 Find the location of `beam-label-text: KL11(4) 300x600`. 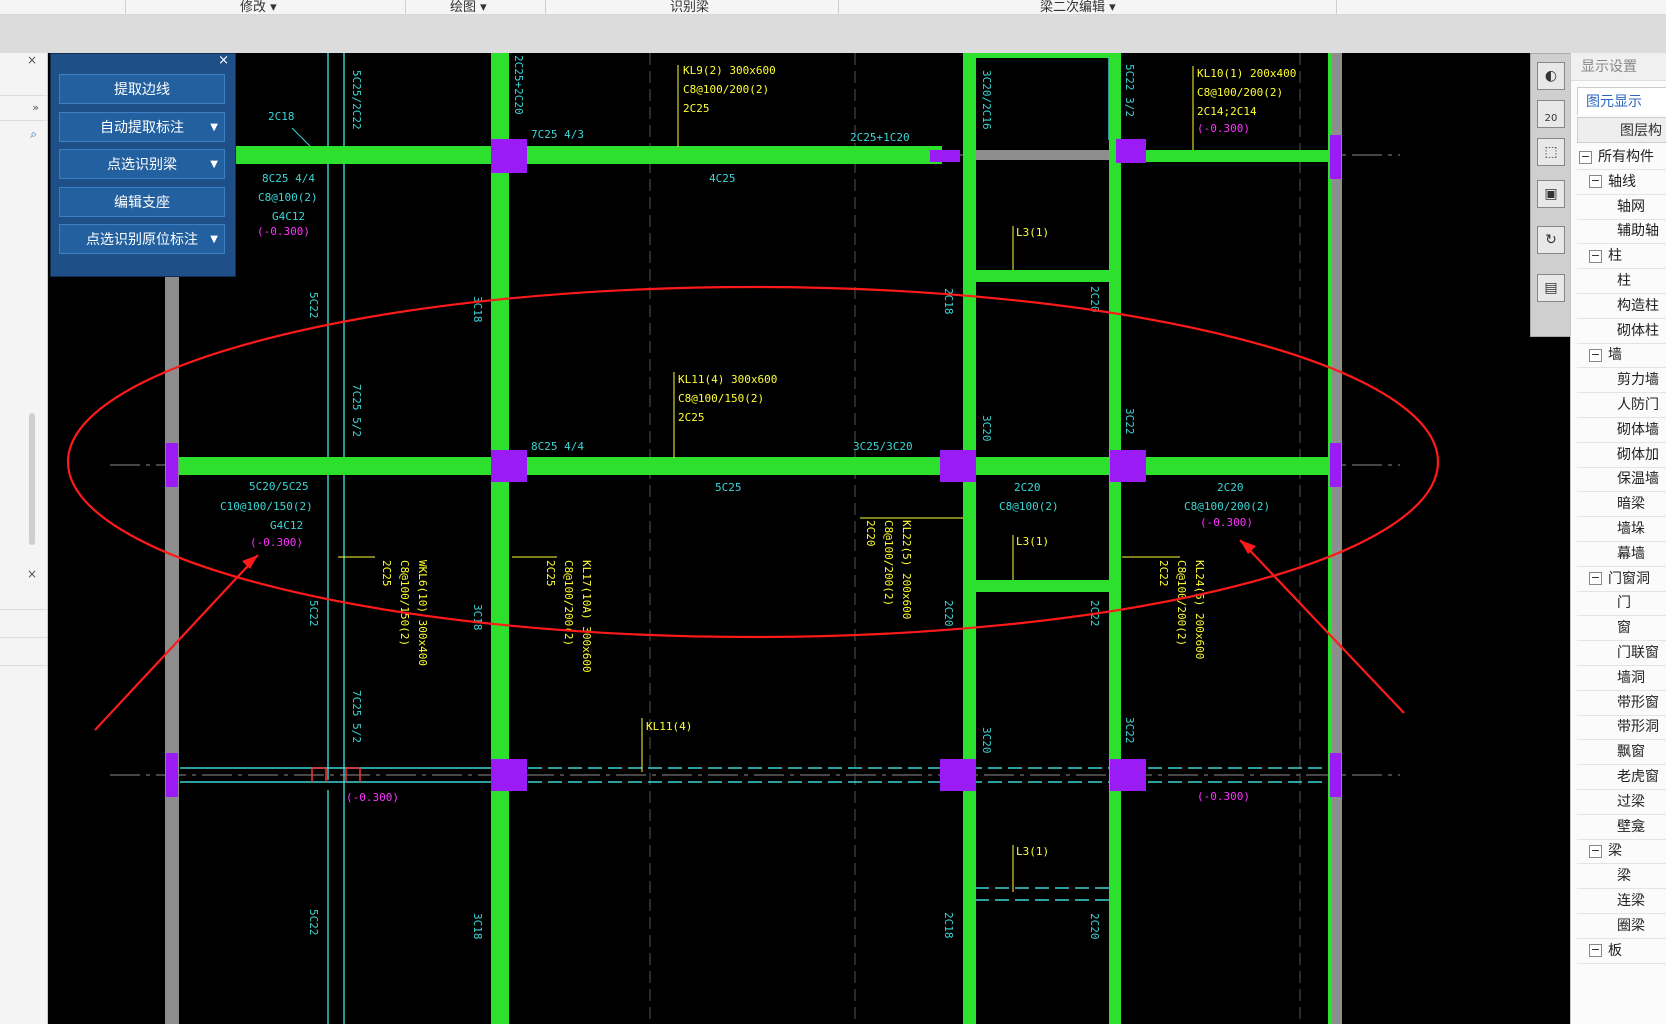

beam-label-text: KL11(4) 300x600 is located at coordinates (727, 379).